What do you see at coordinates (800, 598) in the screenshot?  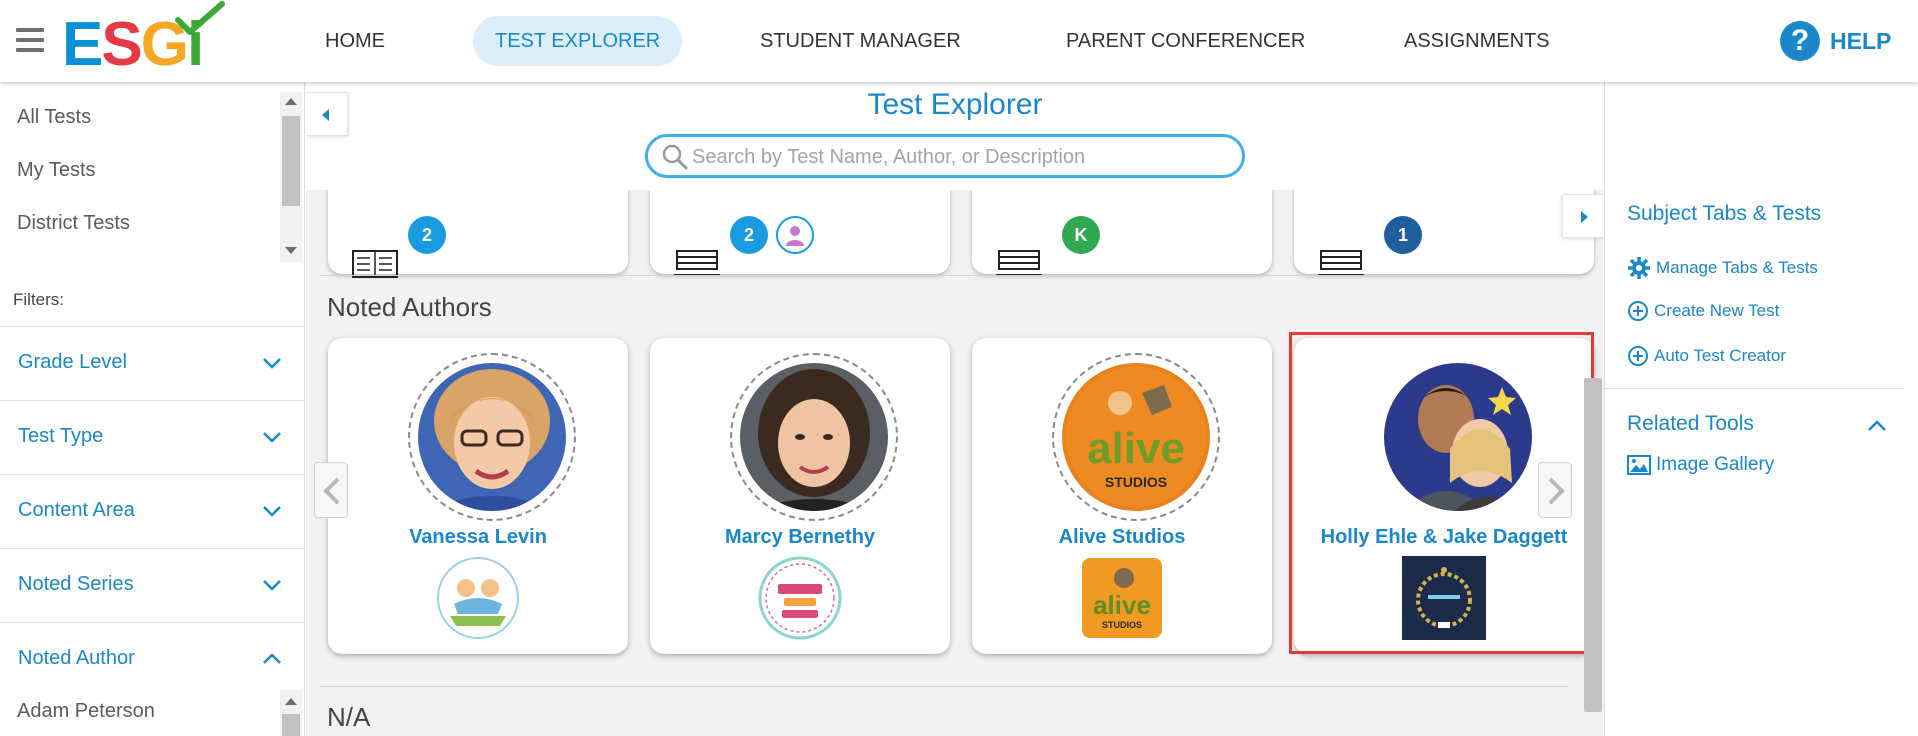 I see `saddle-up-logo-icon` at bounding box center [800, 598].